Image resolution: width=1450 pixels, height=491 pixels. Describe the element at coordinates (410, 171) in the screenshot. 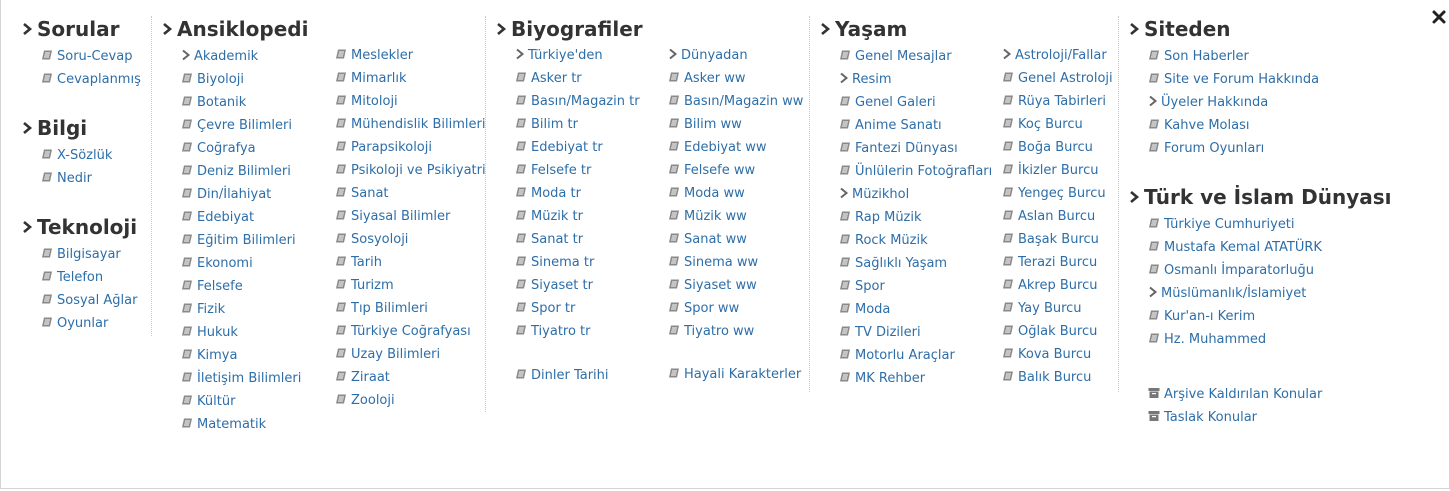

I see `menu-item: Psikoloji ve Psikiyatri` at that location.